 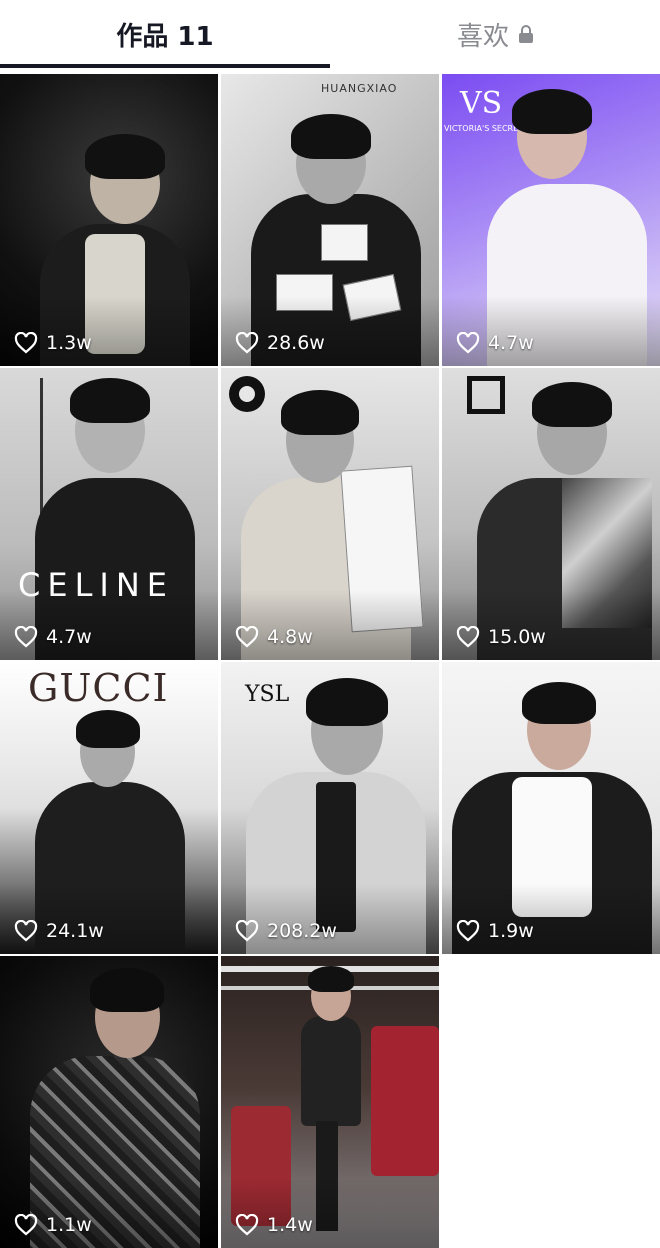 I want to click on video-thumbnail: 4.8w, so click(x=330, y=514).